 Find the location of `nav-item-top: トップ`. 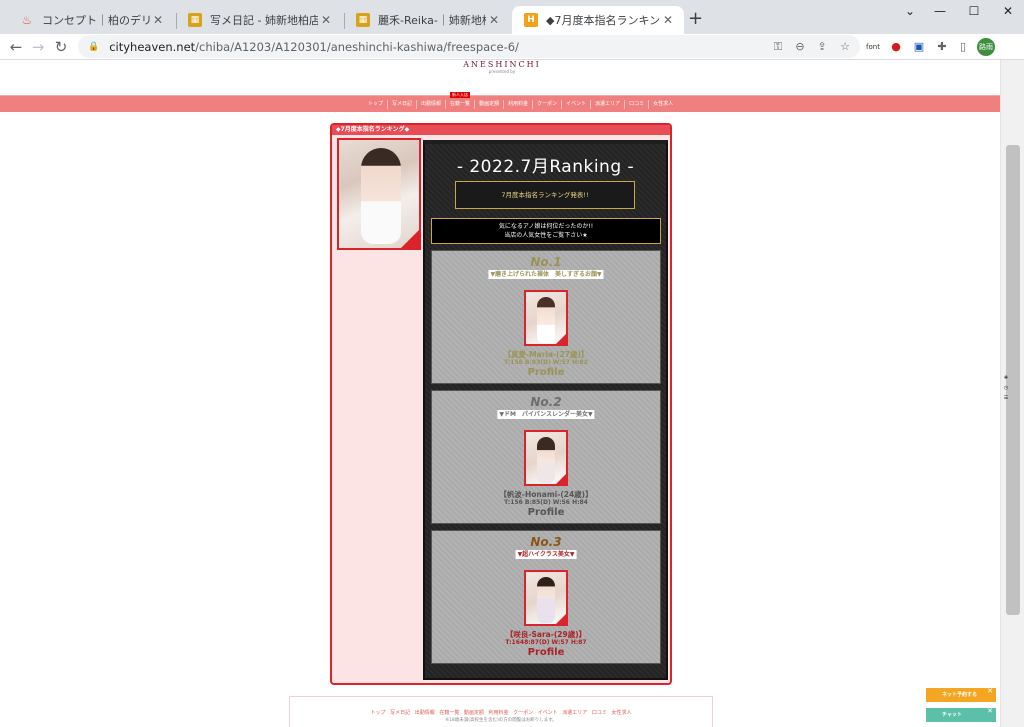

nav-item-top: トップ is located at coordinates (376, 104).